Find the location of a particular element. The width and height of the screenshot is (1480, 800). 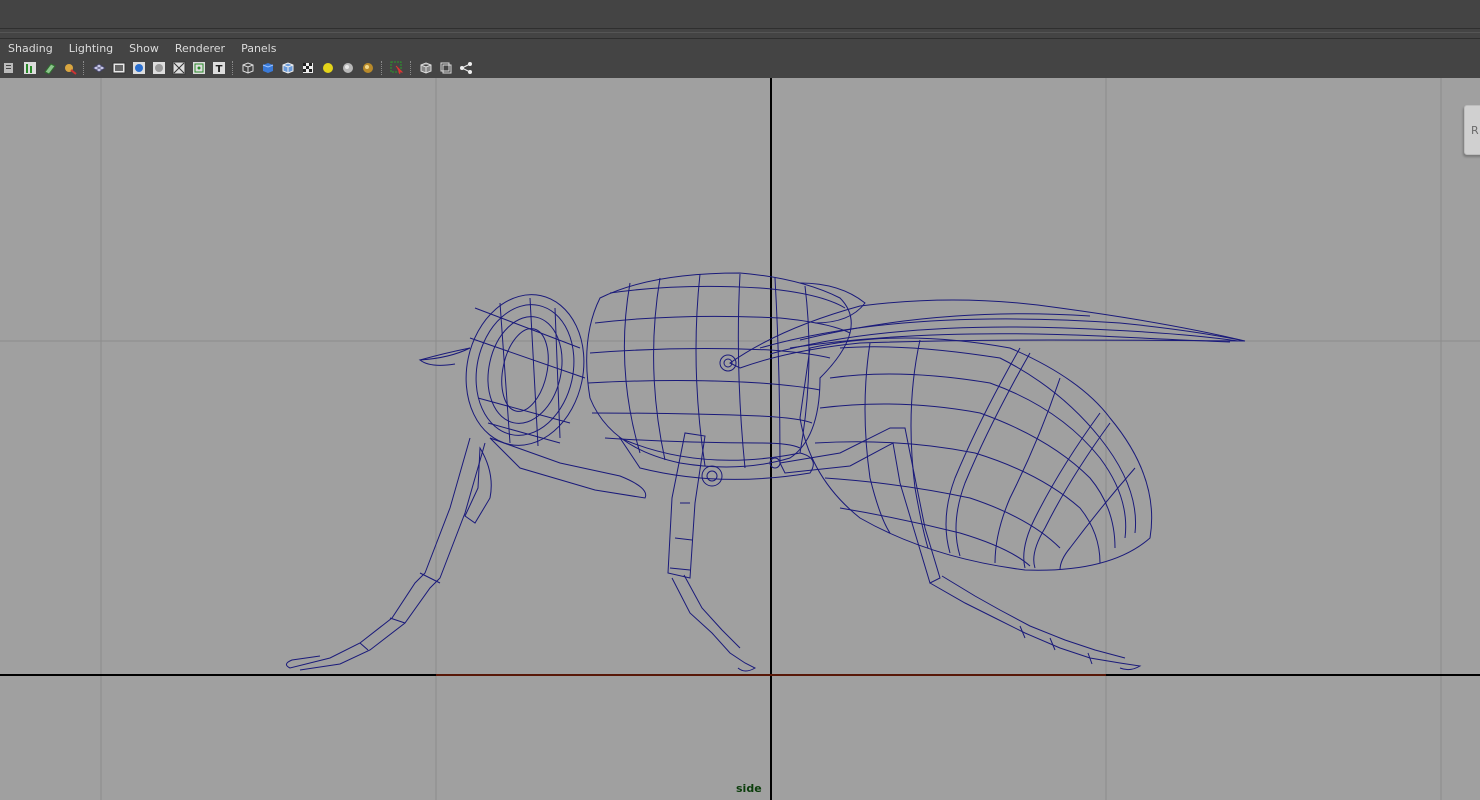

window-title-bar is located at coordinates (740, 19).